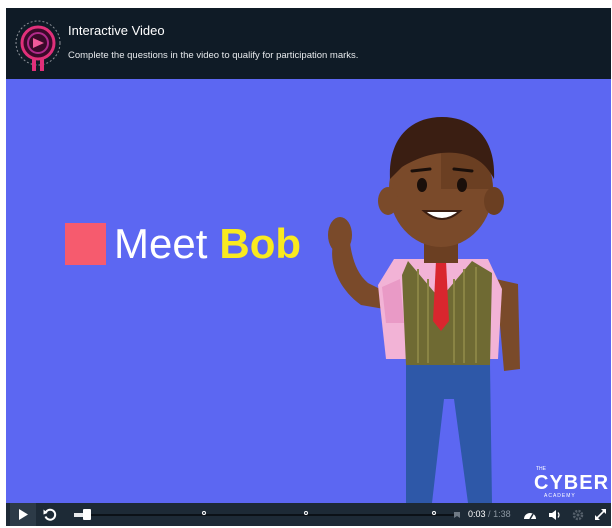 The width and height of the screenshot is (612, 528). I want to click on play-button, so click(23, 514).